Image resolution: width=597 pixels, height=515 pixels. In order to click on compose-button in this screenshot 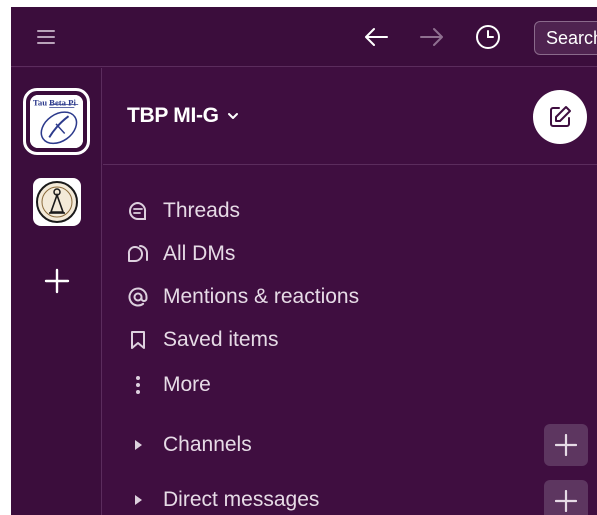, I will do `click(560, 117)`.